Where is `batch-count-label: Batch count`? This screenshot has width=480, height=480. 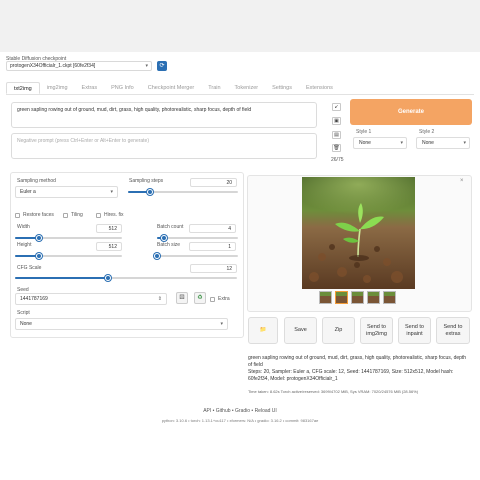 batch-count-label: Batch count is located at coordinates (170, 227).